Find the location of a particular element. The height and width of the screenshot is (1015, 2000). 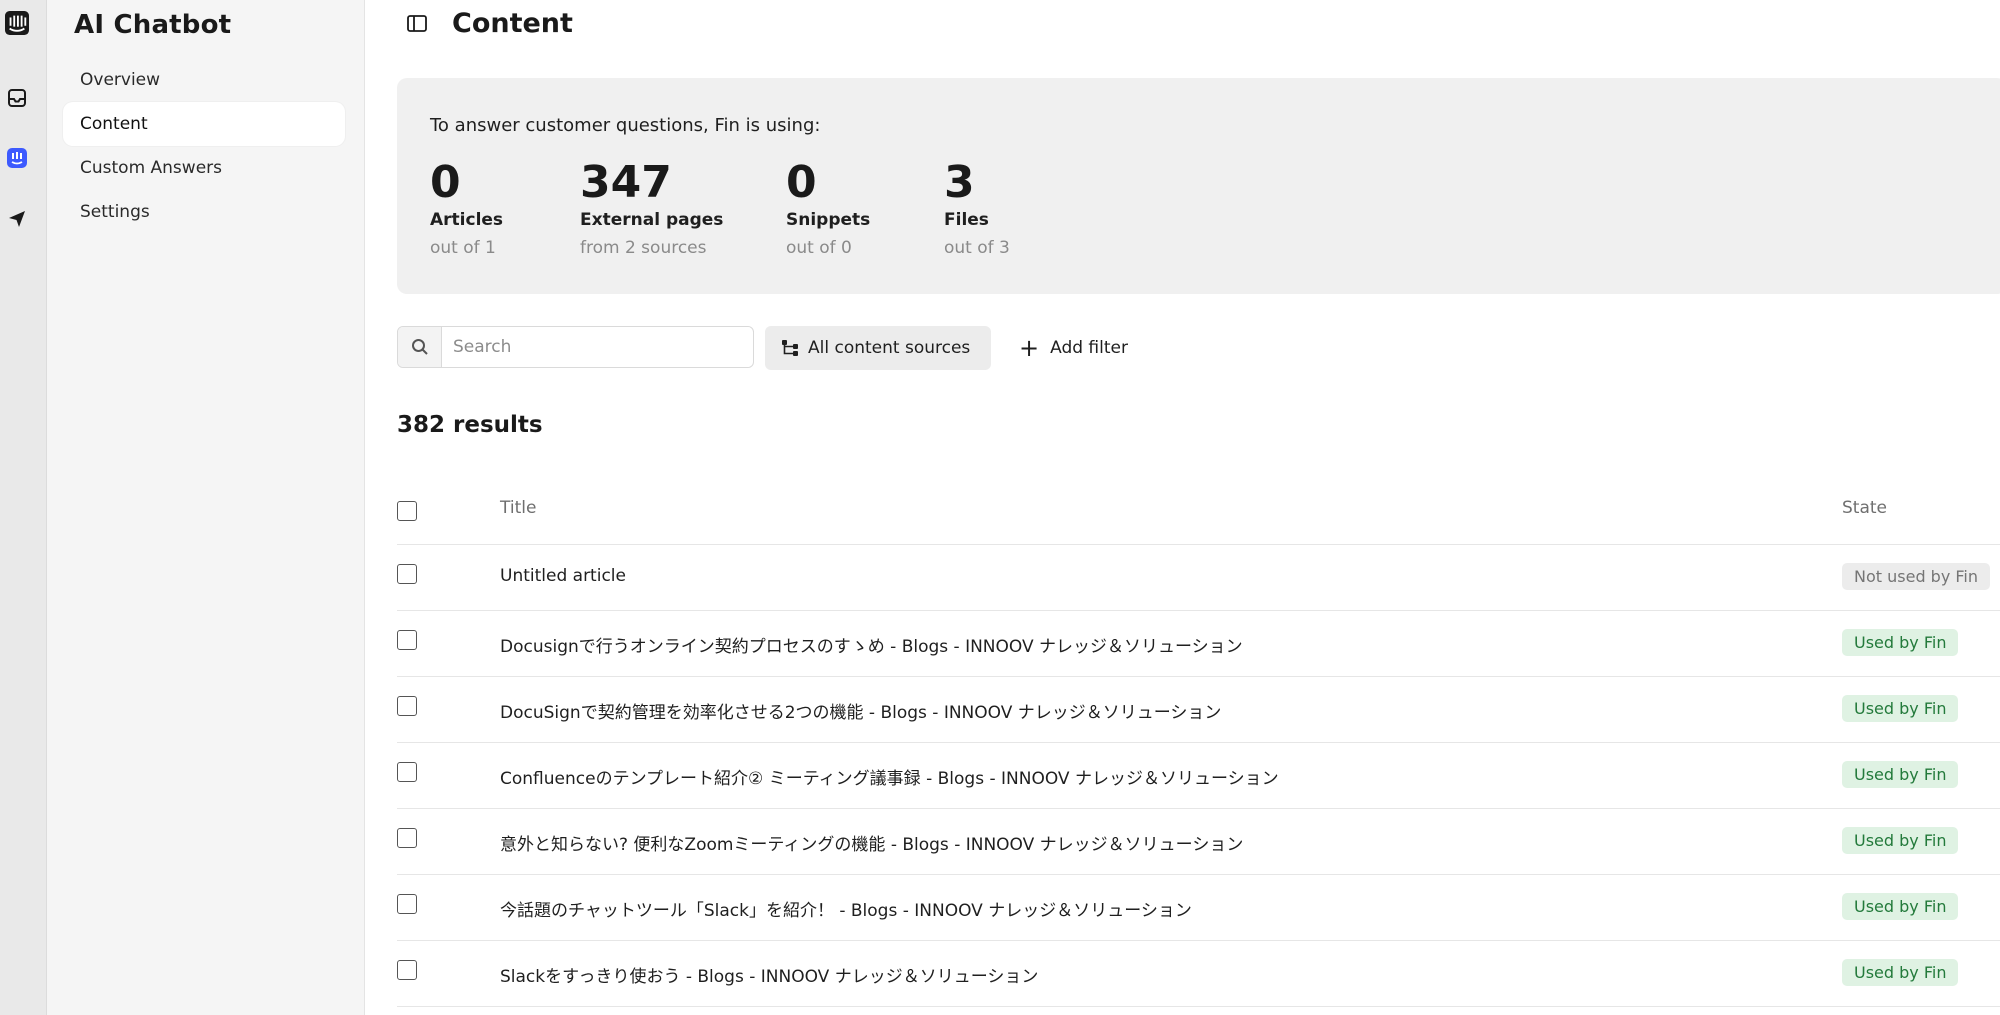

search-input is located at coordinates (596, 347).